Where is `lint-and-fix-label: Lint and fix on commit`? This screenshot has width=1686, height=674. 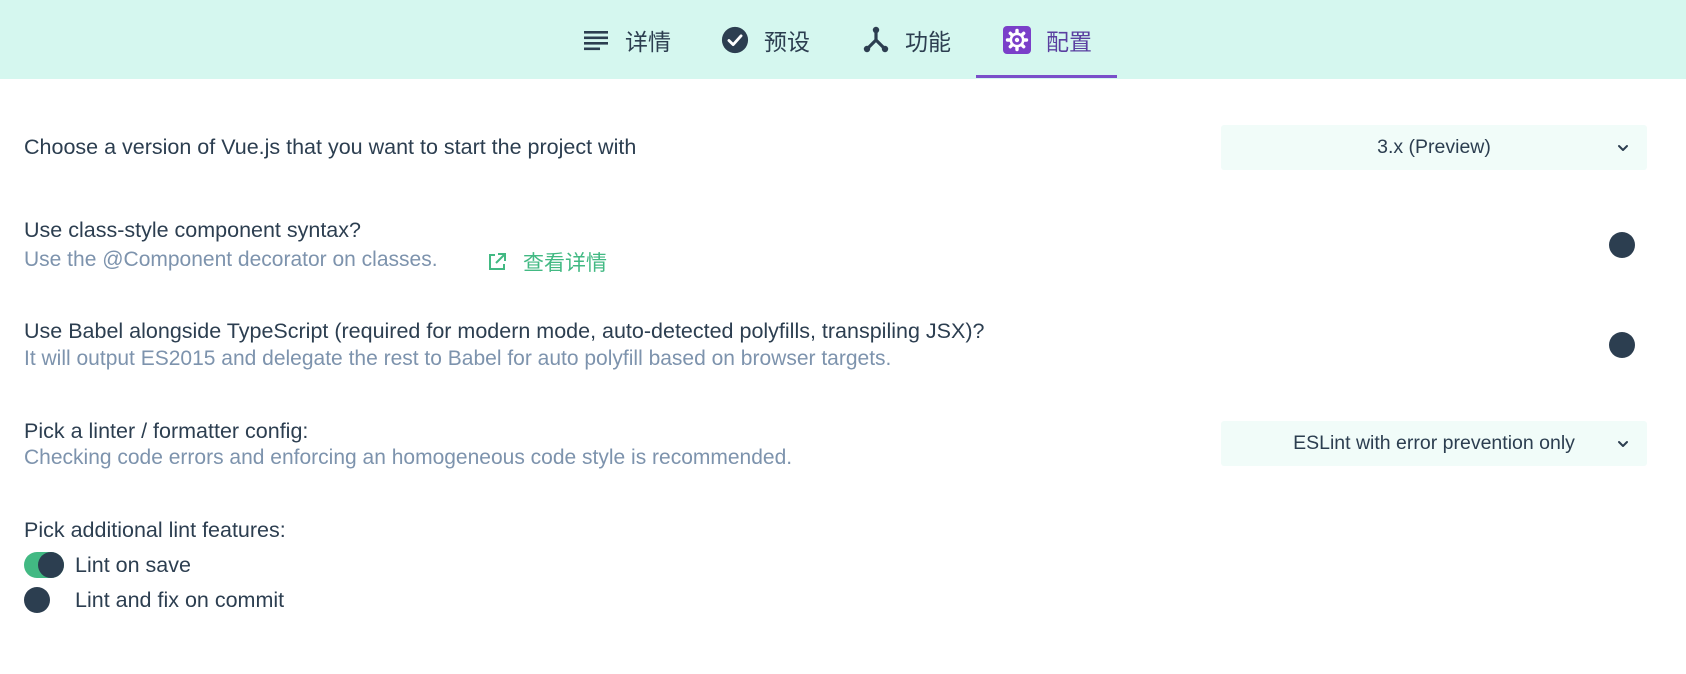
lint-and-fix-label: Lint and fix on commit is located at coordinates (180, 599).